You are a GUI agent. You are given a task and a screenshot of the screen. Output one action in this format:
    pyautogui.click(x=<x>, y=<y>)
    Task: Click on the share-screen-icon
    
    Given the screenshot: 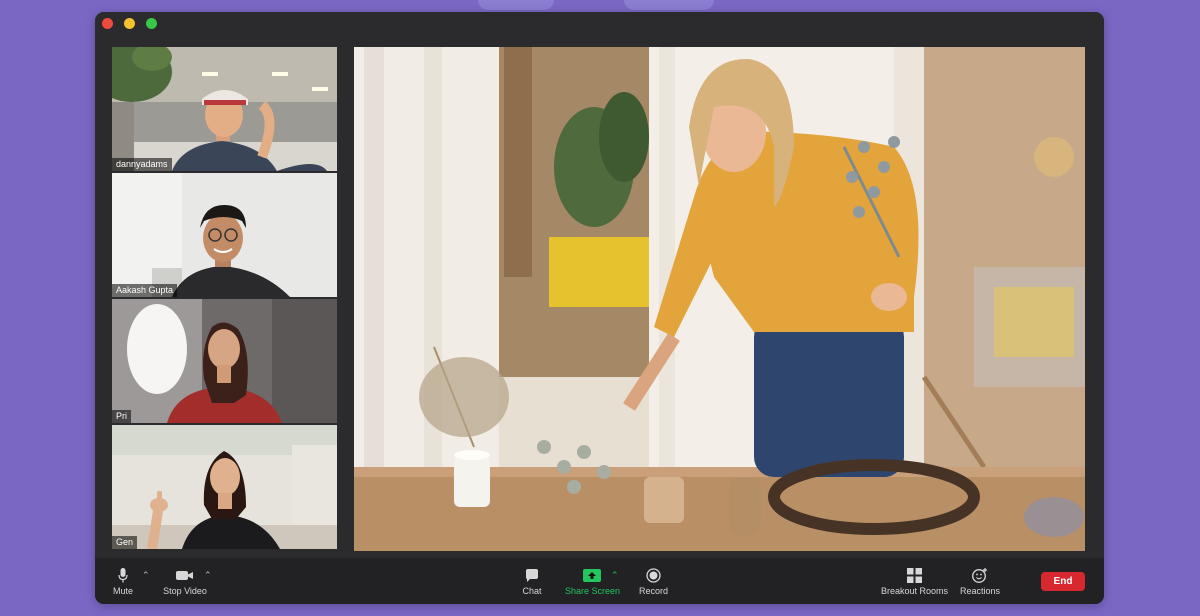 What is the action you would take?
    pyautogui.click(x=592, y=575)
    